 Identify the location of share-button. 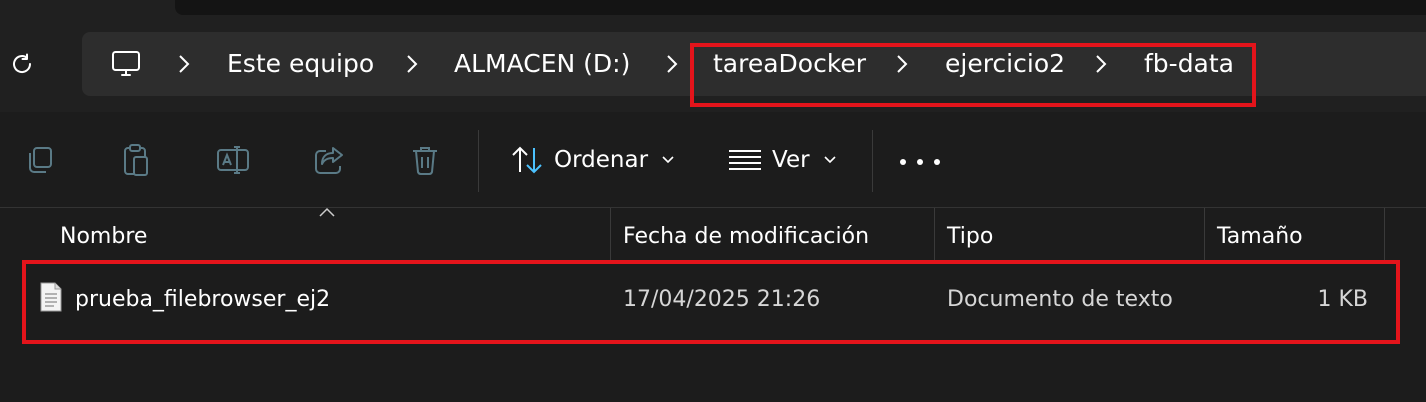
(330, 160).